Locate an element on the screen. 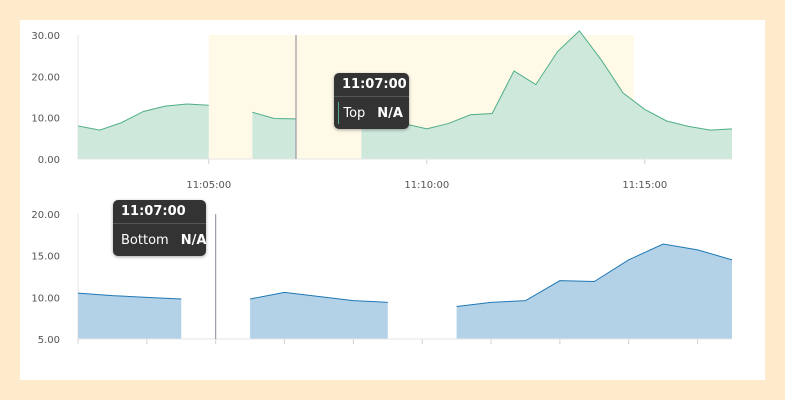 Image resolution: width=785 pixels, height=400 pixels. y-tick-label: 15.00 is located at coordinates (45, 257).